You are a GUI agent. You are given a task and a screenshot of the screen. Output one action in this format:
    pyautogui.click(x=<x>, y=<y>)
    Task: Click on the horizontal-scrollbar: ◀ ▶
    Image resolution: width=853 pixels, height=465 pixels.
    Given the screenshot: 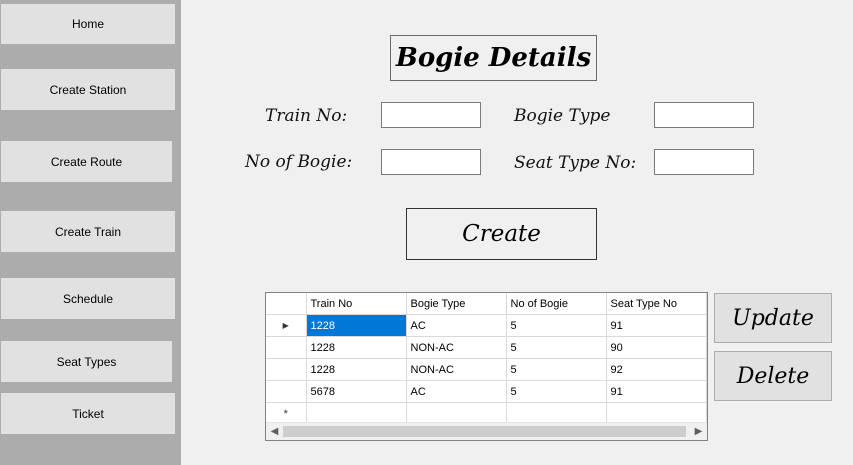 What is the action you would take?
    pyautogui.click(x=486, y=431)
    